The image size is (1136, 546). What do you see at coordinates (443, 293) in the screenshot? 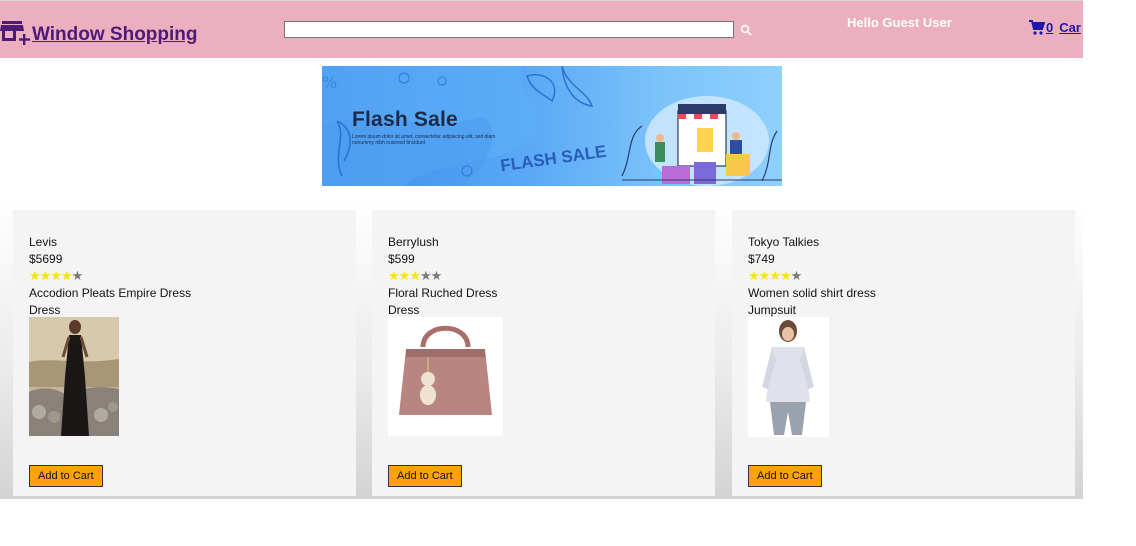
I see `product-title: Floral Ruched Dress` at bounding box center [443, 293].